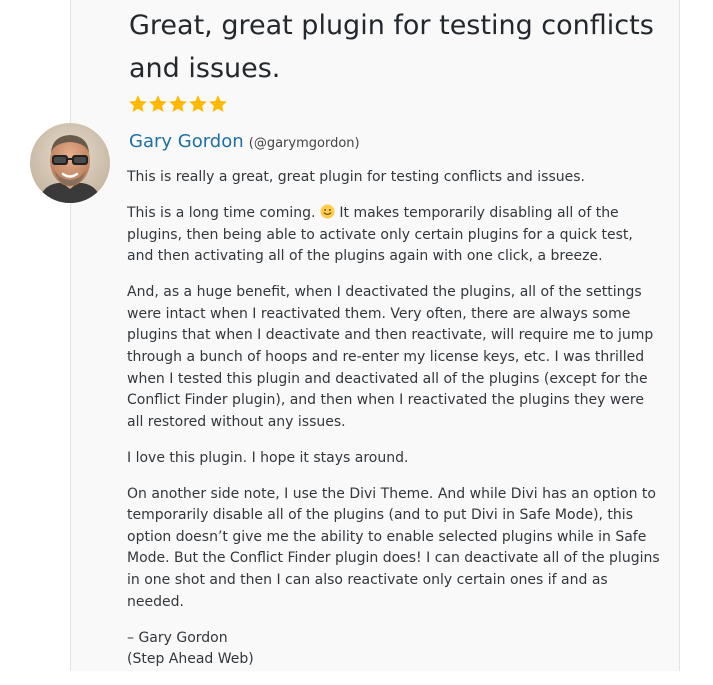 This screenshot has height=685, width=713. Describe the element at coordinates (304, 143) in the screenshot. I see `reviewer-handle: (@garymgordon)` at that location.